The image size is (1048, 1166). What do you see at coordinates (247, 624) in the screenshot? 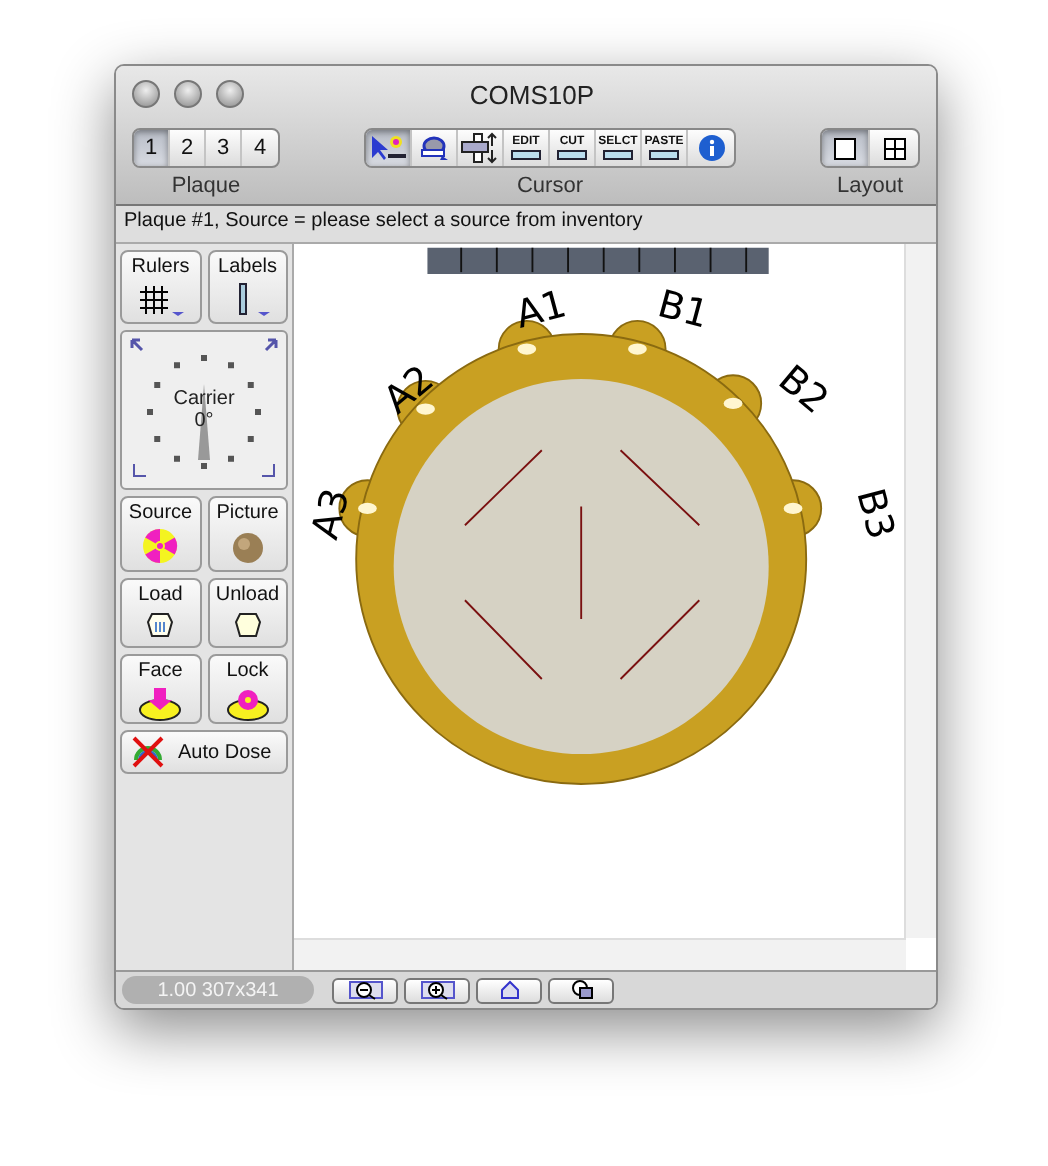
I see `unload-icon` at bounding box center [247, 624].